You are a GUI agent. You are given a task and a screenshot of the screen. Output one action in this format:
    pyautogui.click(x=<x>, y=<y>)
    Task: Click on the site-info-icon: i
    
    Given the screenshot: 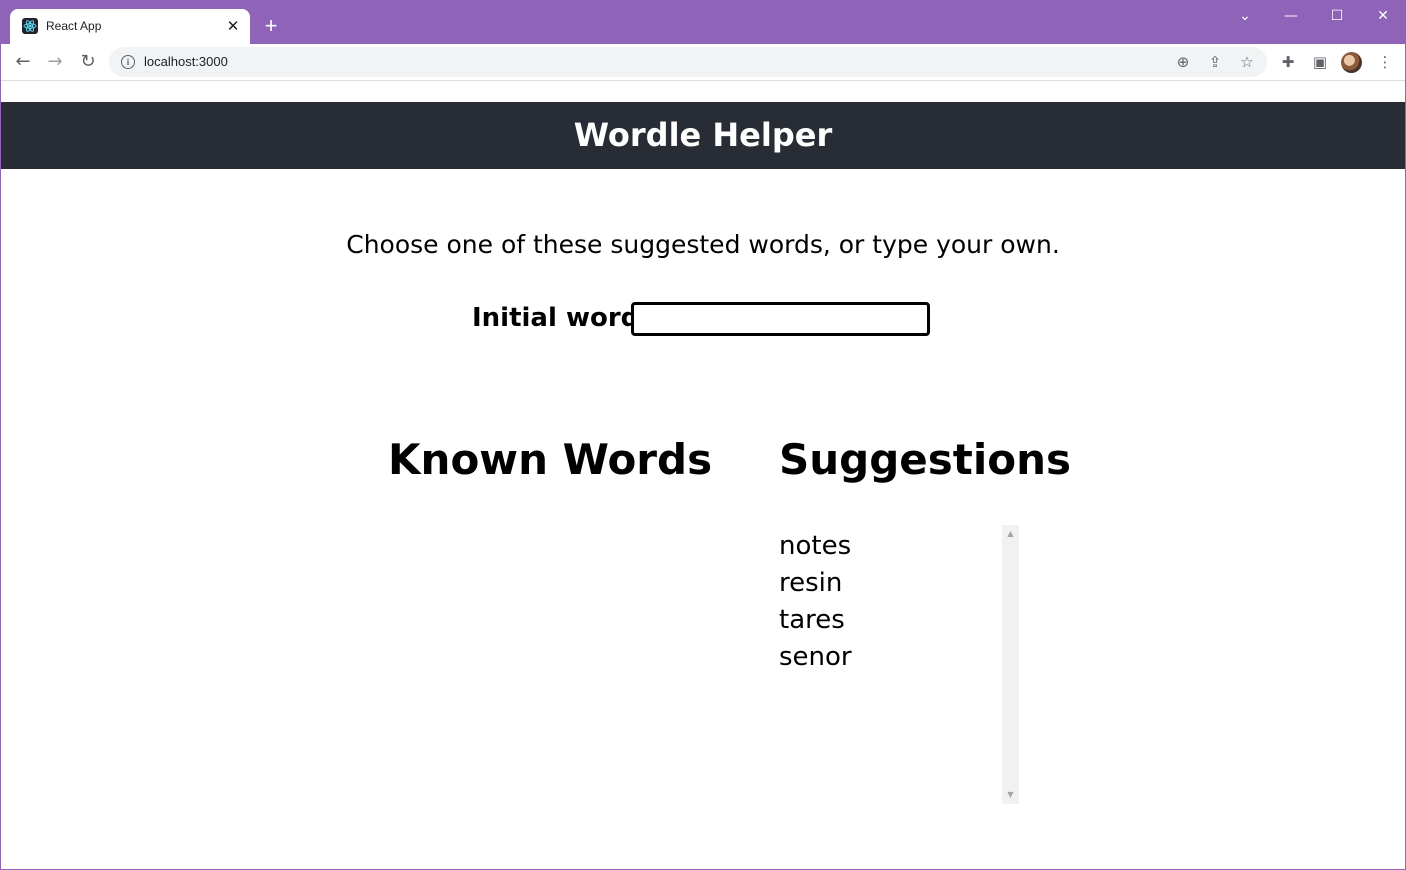 What is the action you would take?
    pyautogui.click(x=128, y=62)
    